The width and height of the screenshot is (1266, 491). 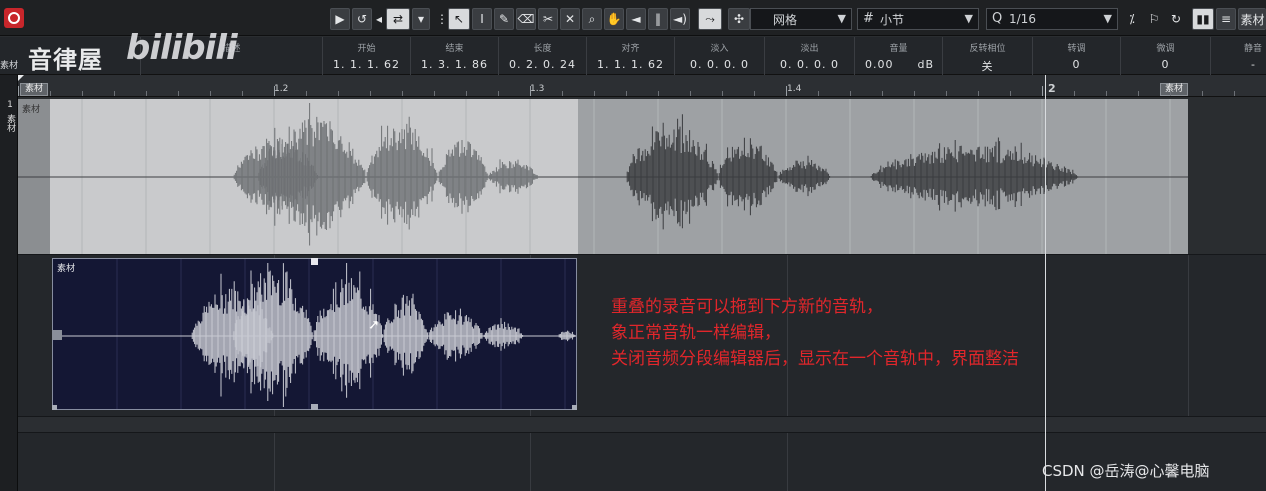 What do you see at coordinates (57, 335) in the screenshot?
I see `clip-left-handle` at bounding box center [57, 335].